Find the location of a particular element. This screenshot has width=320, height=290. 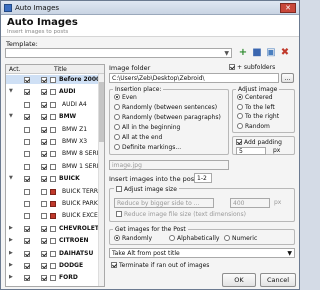

close-button: ✕ is located at coordinates (288, 8).